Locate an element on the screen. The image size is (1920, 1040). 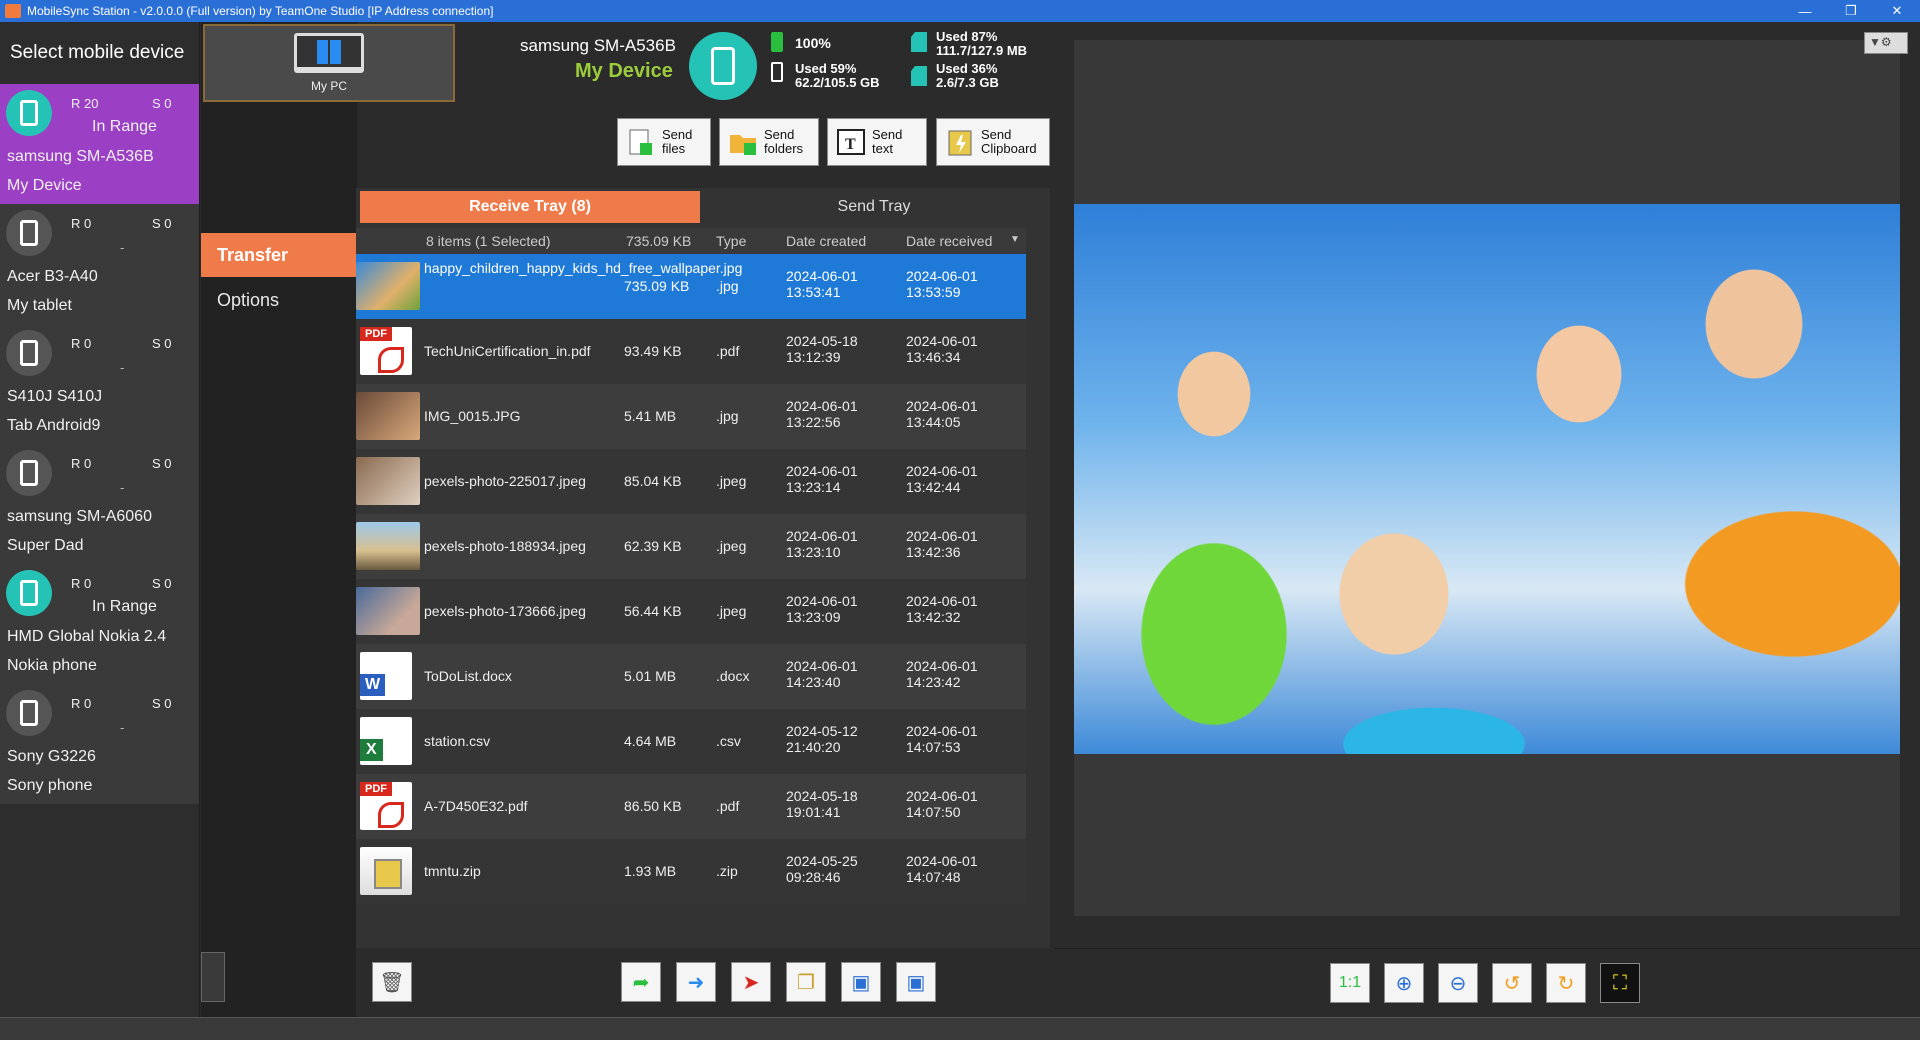
storage-used: Used 59% is located at coordinates (826, 68).